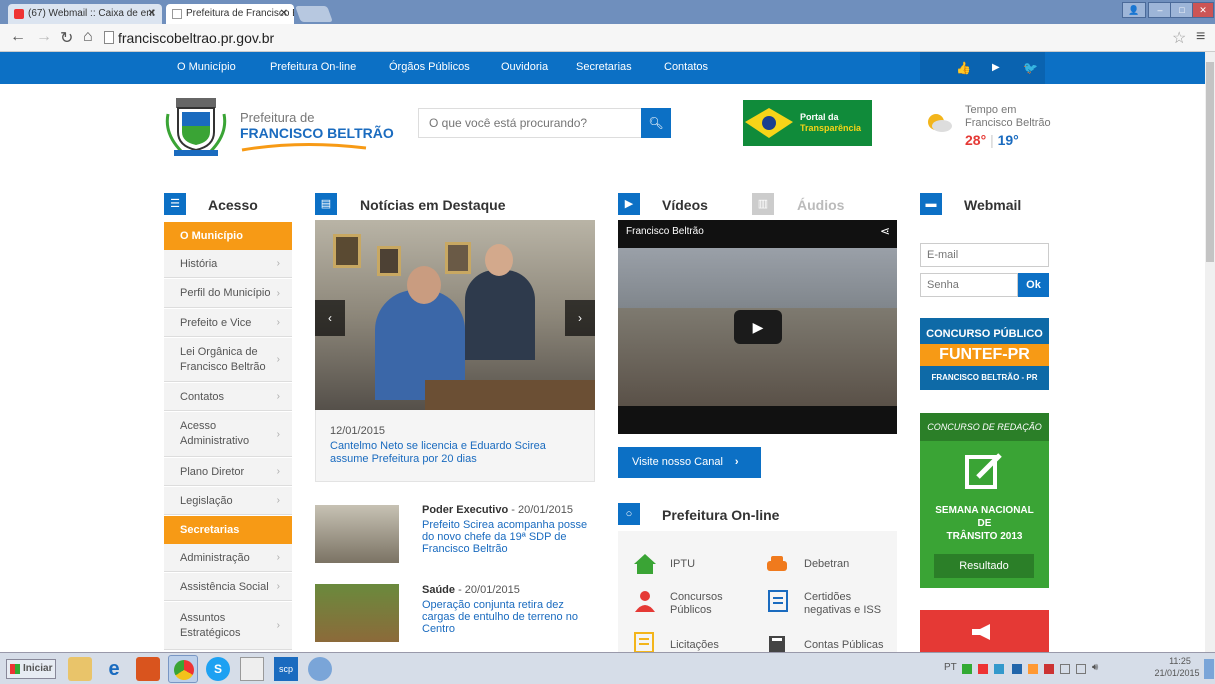 The width and height of the screenshot is (1215, 684). What do you see at coordinates (1177, 673) in the screenshot?
I see `clock-date: 21/01/2015` at bounding box center [1177, 673].